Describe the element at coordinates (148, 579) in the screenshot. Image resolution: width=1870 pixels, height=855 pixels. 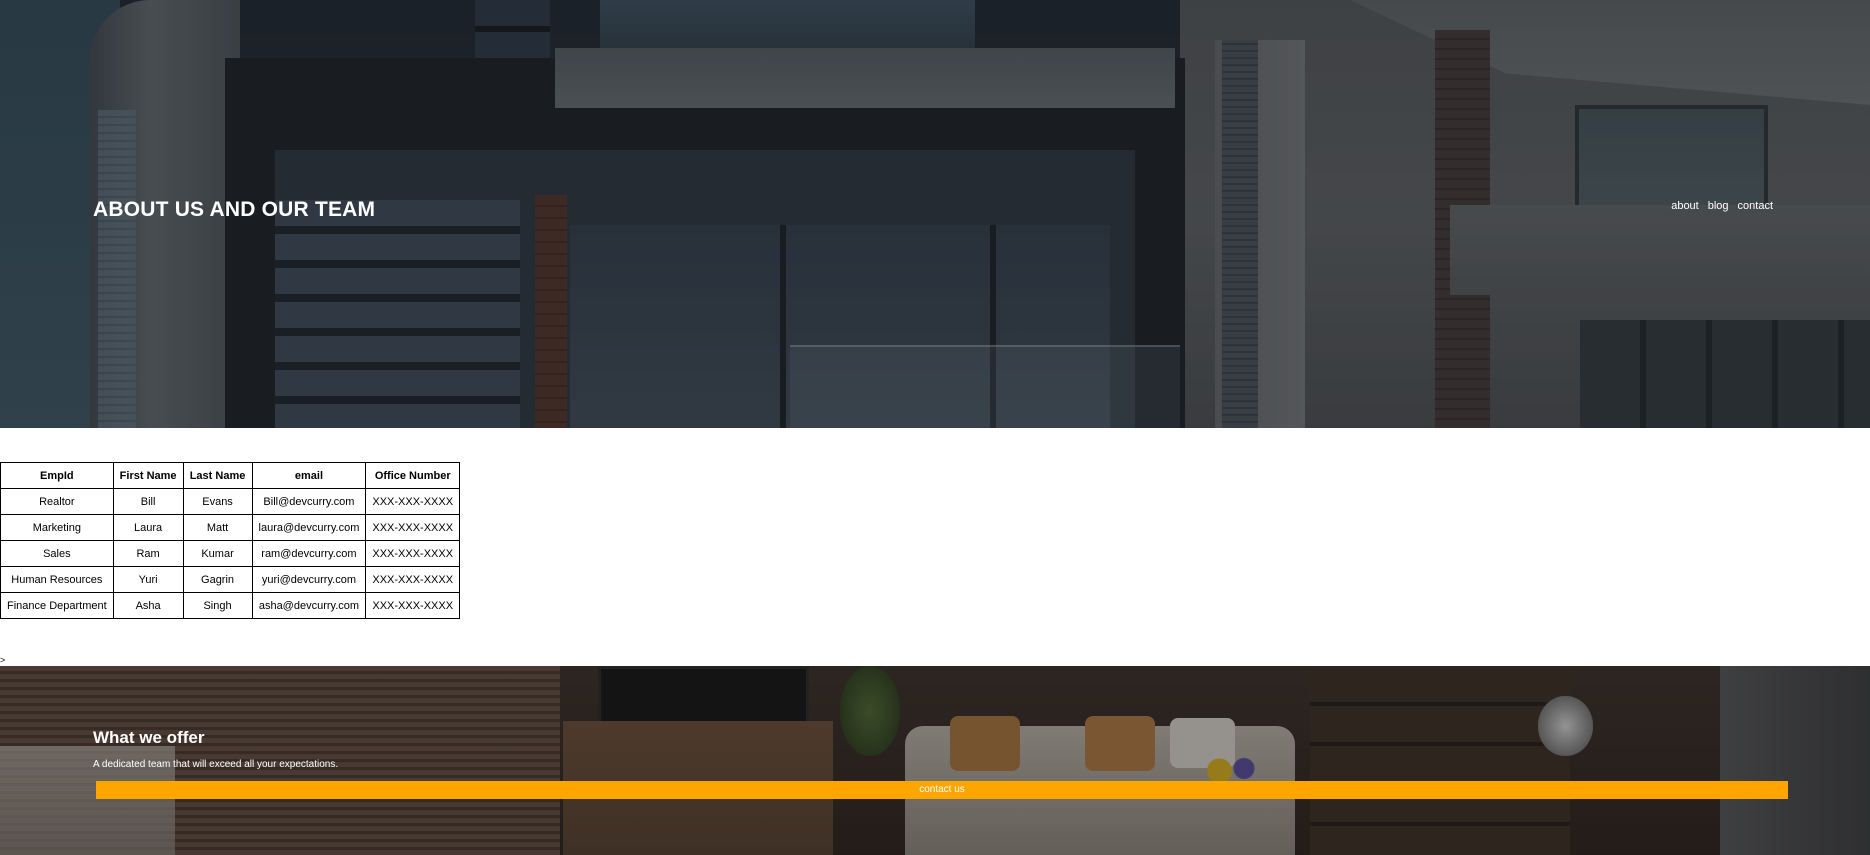
I see `table-cell: Yuri` at that location.